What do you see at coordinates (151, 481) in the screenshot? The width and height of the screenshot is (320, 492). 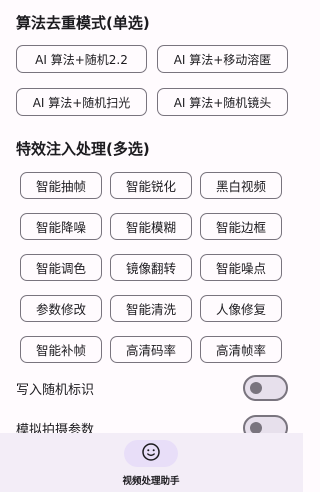 I see `nav-item-label: 视频处理助手` at bounding box center [151, 481].